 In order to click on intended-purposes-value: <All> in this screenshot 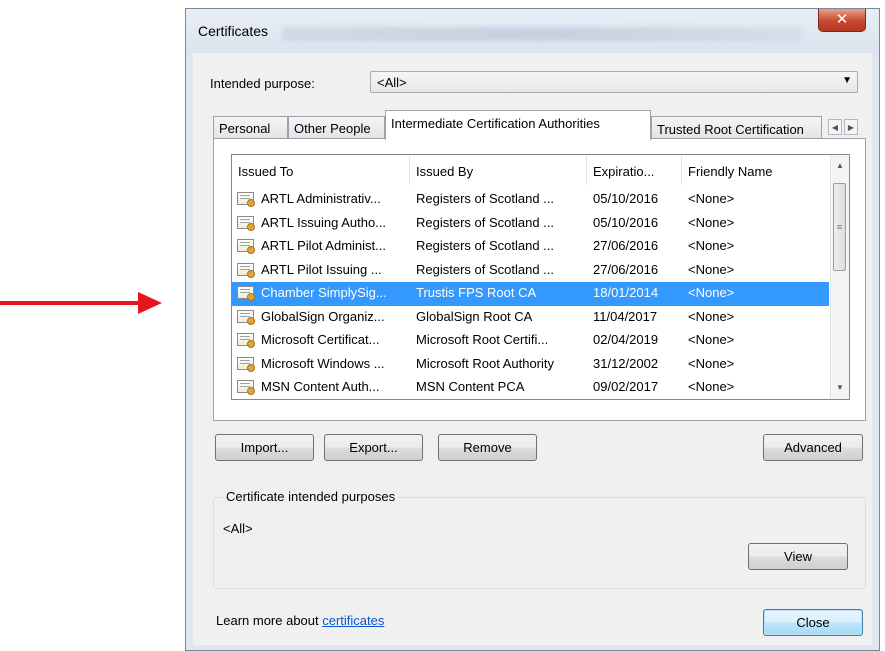, I will do `click(238, 528)`.